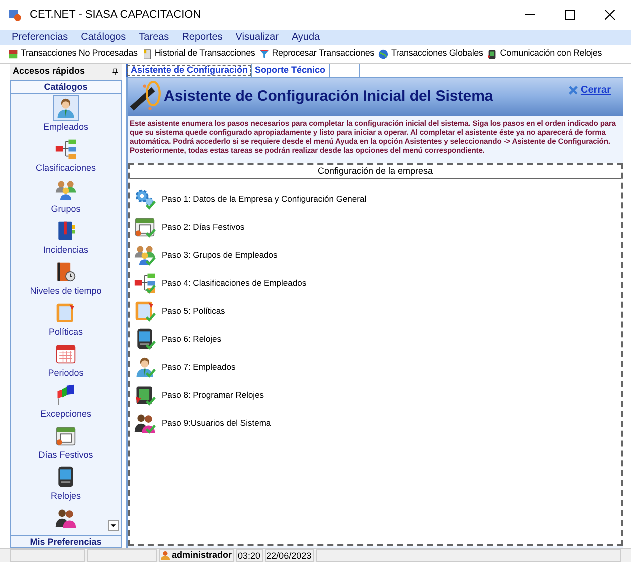 The height and width of the screenshot is (562, 631). What do you see at coordinates (40, 37) in the screenshot?
I see `menu-item: Preferencias` at bounding box center [40, 37].